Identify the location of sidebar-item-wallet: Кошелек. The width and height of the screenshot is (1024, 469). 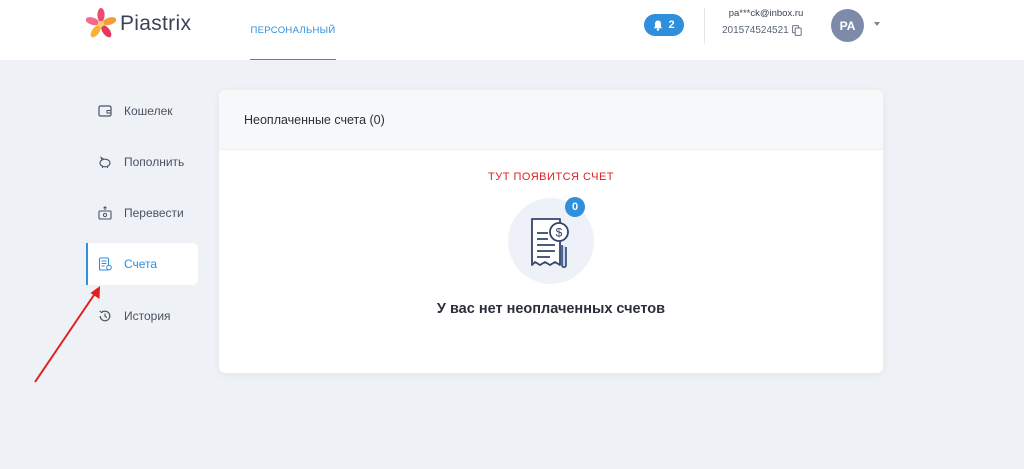
(143, 111).